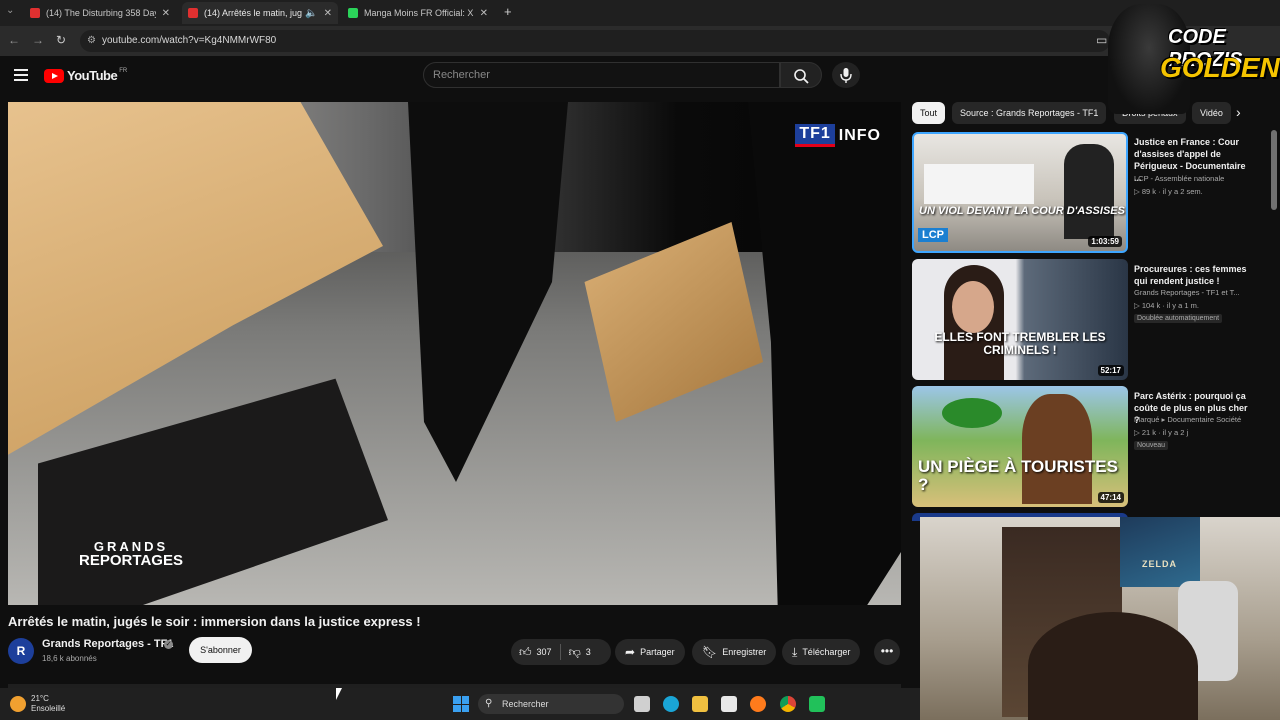 Image resolution: width=1280 pixels, height=720 pixels. Describe the element at coordinates (758, 704) in the screenshot. I see `firefox-icon` at that location.